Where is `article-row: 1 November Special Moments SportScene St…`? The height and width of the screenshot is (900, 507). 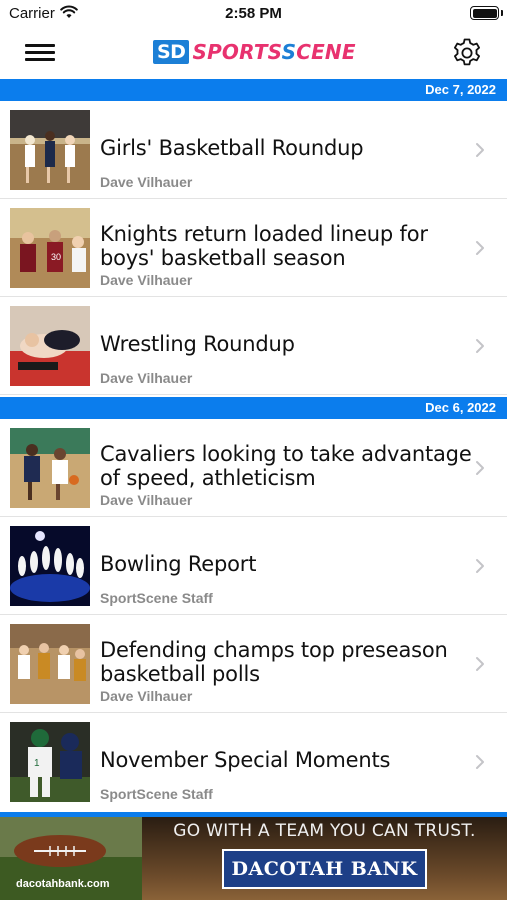
article-row: 1 November Special Moments SportScene St… is located at coordinates (253, 762).